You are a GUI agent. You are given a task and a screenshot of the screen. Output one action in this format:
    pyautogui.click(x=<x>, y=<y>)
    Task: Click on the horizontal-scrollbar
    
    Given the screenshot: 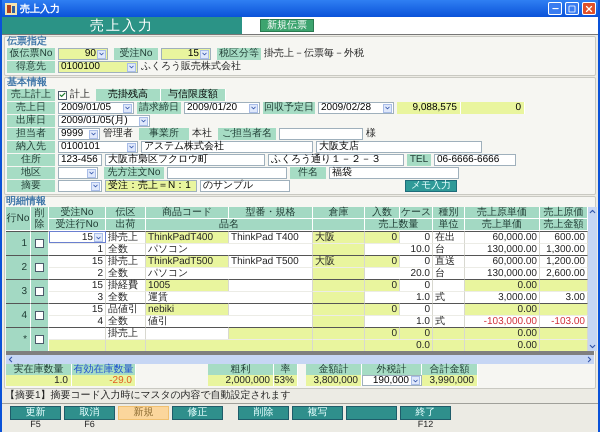 What is the action you would take?
    pyautogui.click(x=300, y=359)
    